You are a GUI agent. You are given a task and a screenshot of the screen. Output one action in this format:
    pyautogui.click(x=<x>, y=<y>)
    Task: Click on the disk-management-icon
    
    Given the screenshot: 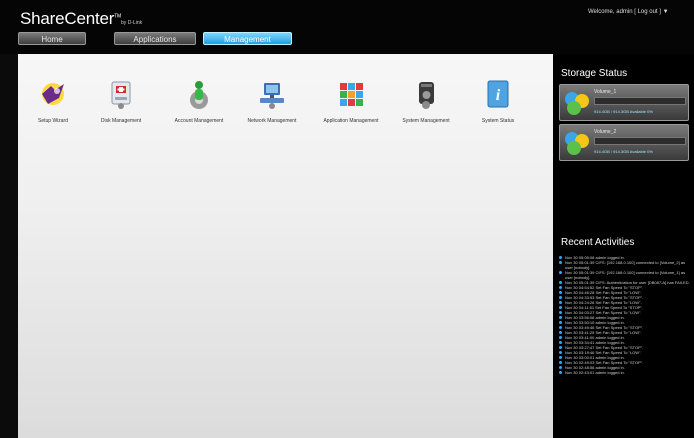 What is the action you would take?
    pyautogui.click(x=121, y=95)
    